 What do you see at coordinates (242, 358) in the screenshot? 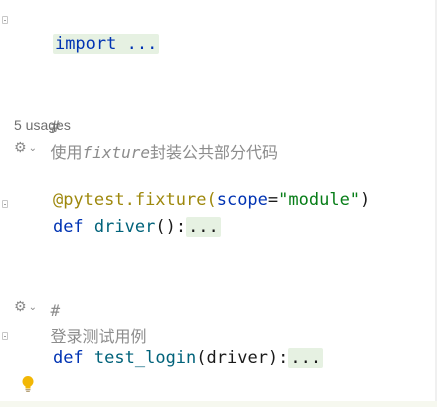
I see `function-params: (driver):` at bounding box center [242, 358].